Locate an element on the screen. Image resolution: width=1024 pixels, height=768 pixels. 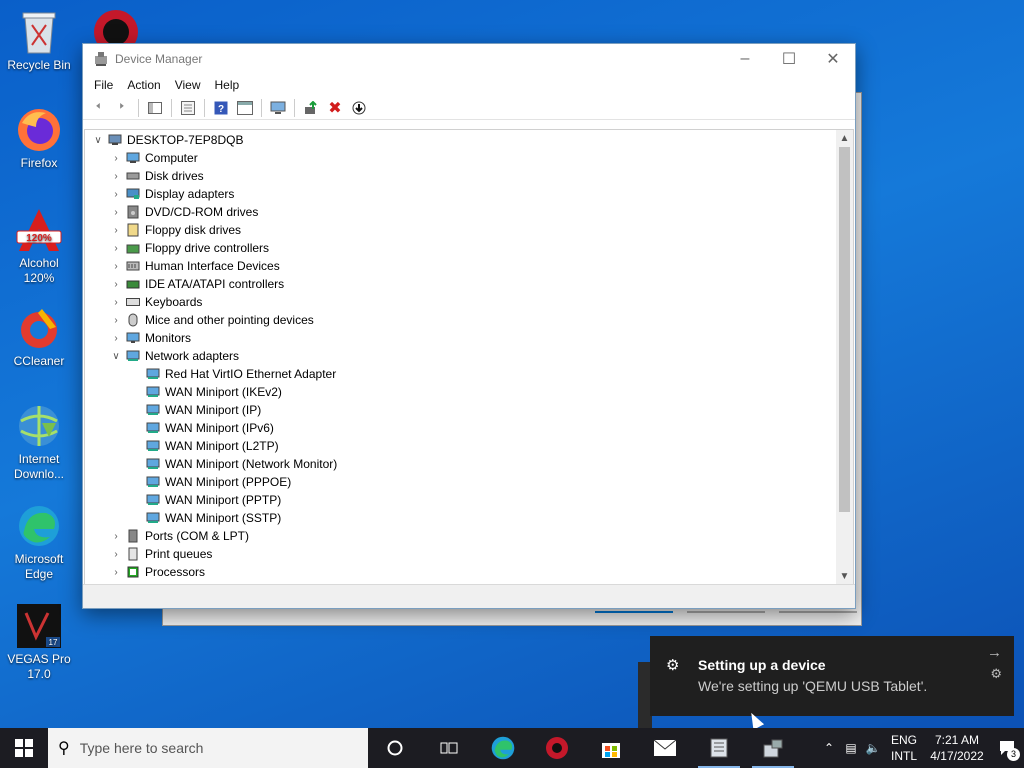
network-adapter-row: WAN Miniport (SSTP) is located at coordinates (460, 518).